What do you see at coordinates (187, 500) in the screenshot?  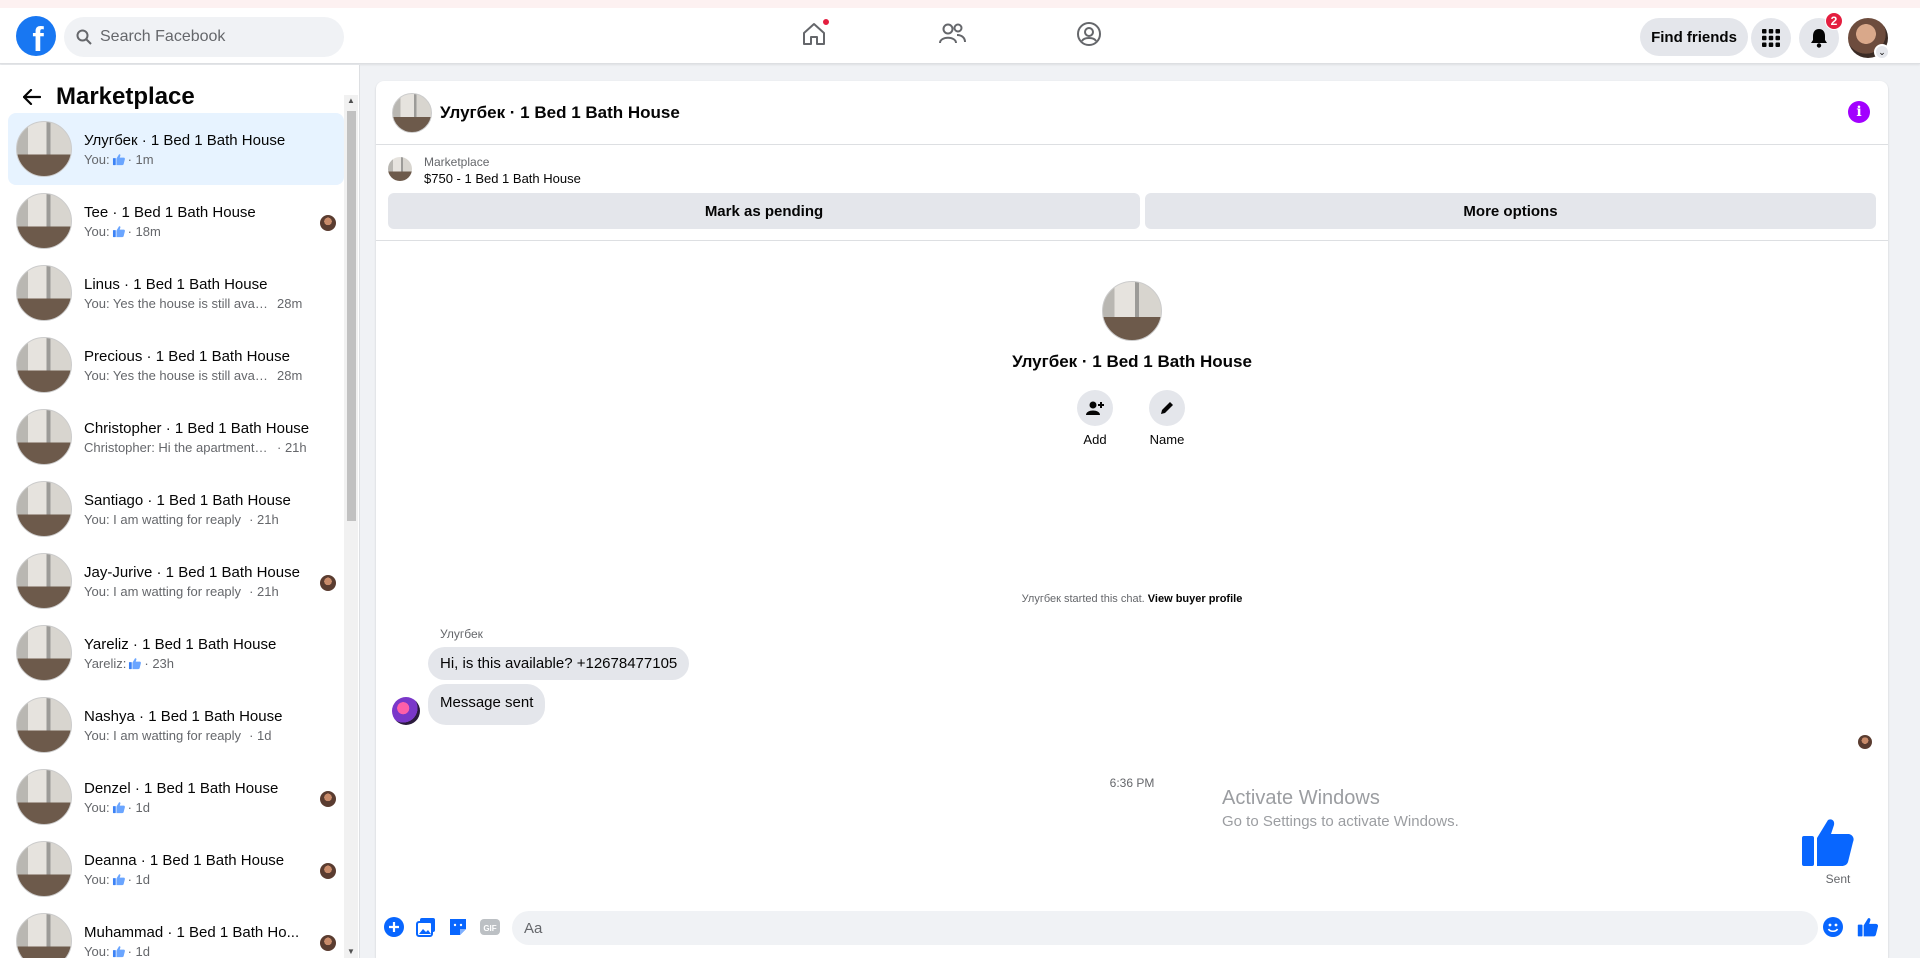 I see `conversation-title: Santiago · 1 Bed 1 Bath House` at bounding box center [187, 500].